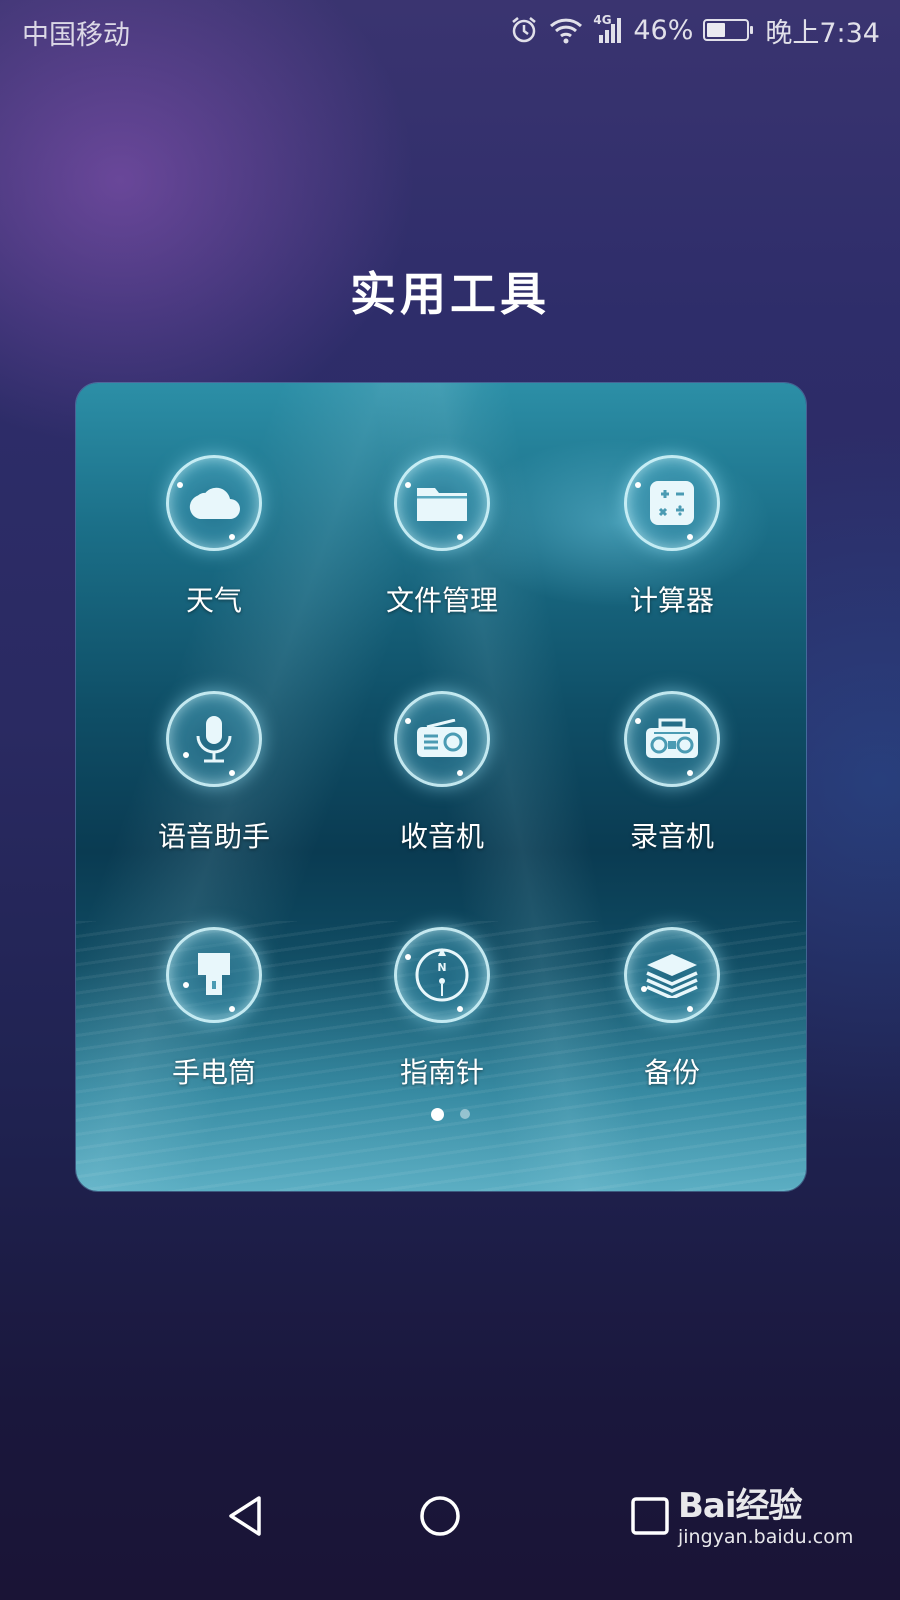  I want to click on recents-icon, so click(650, 1516).